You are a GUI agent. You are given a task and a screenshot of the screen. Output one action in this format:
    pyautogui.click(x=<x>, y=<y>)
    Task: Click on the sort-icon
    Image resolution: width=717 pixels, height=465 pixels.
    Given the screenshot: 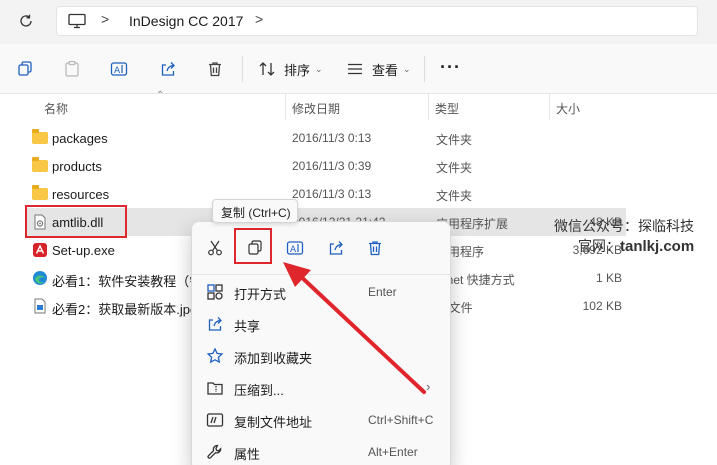 What is the action you would take?
    pyautogui.click(x=267, y=69)
    